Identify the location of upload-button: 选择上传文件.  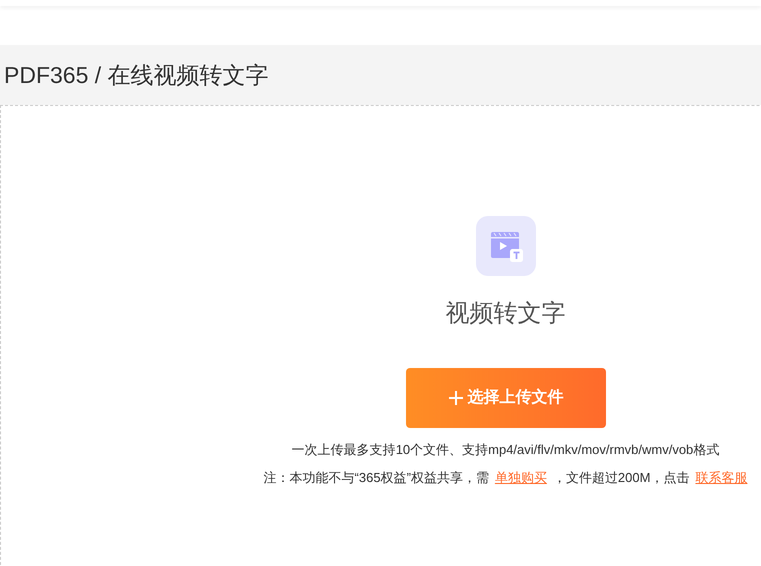
(506, 398).